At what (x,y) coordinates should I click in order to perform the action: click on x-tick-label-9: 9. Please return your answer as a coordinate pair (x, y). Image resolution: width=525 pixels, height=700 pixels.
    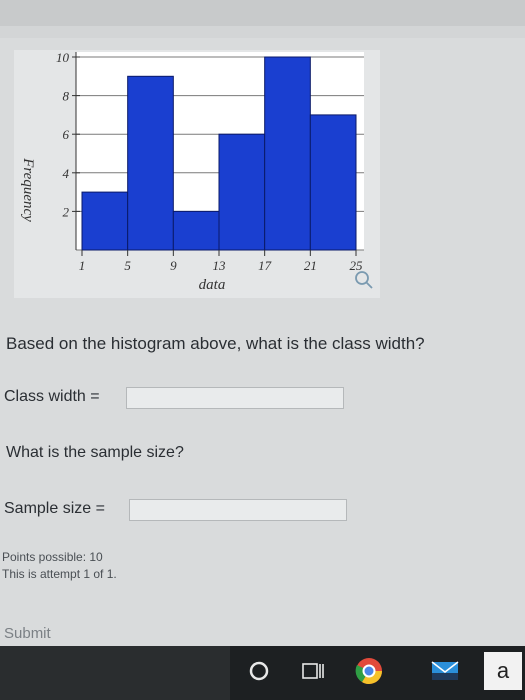
    Looking at the image, I should click on (173, 265).